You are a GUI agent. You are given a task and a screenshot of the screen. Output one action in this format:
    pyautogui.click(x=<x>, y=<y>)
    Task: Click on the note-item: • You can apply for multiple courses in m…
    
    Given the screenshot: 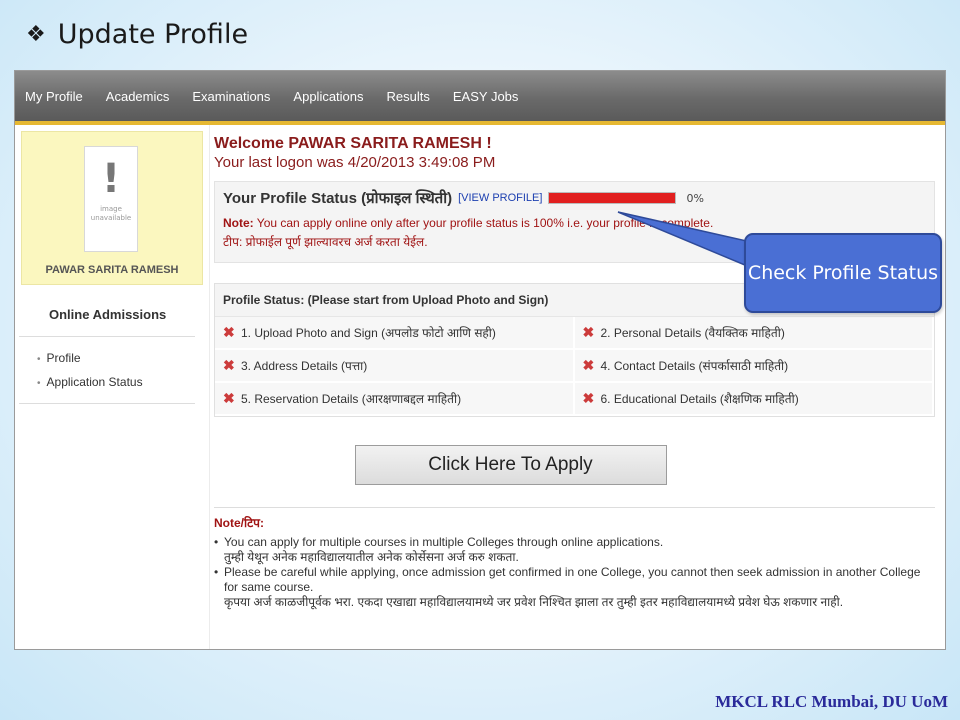 What is the action you would take?
    pyautogui.click(x=574, y=542)
    